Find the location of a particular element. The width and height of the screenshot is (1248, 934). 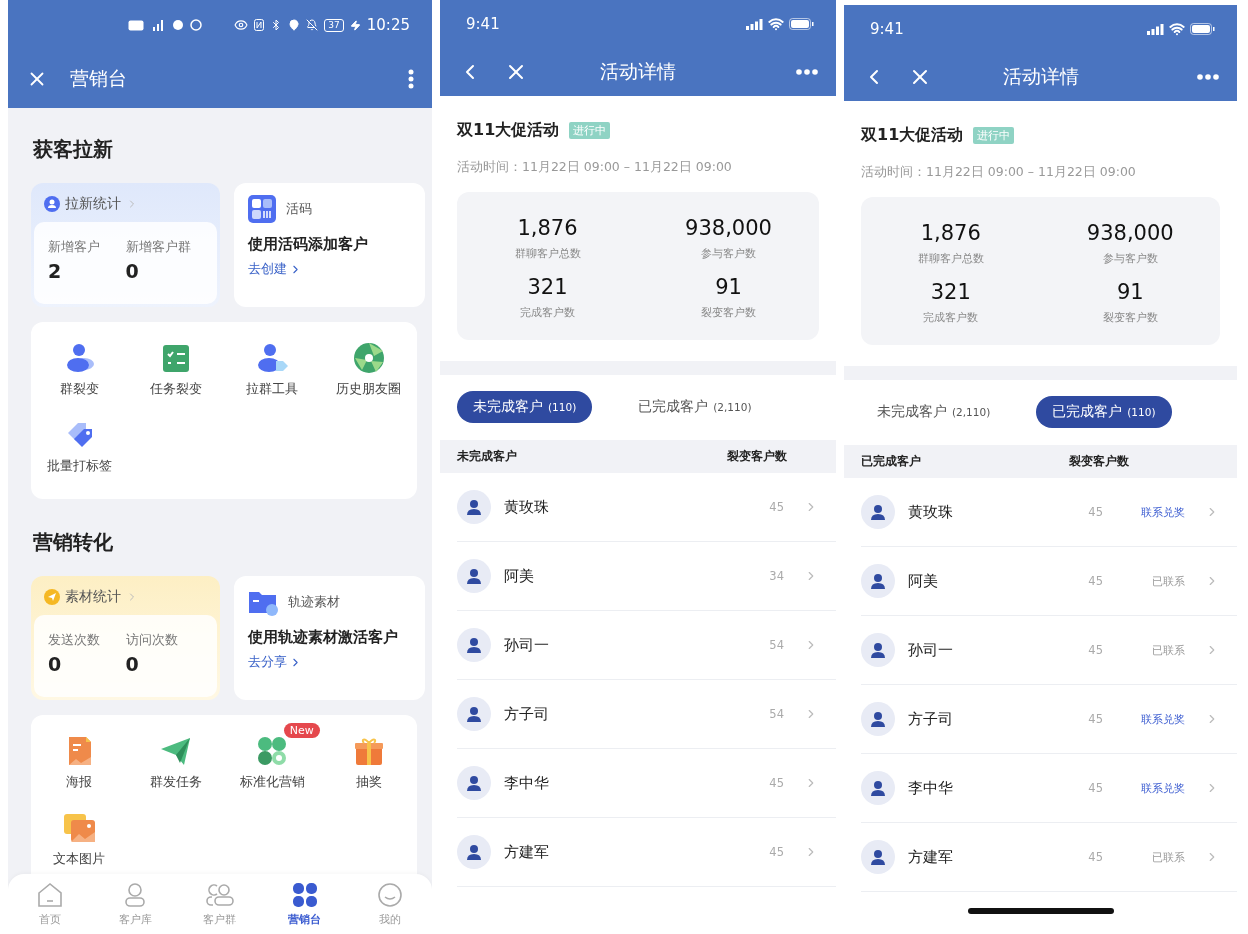

stat-value: 321 is located at coordinates (950, 292).